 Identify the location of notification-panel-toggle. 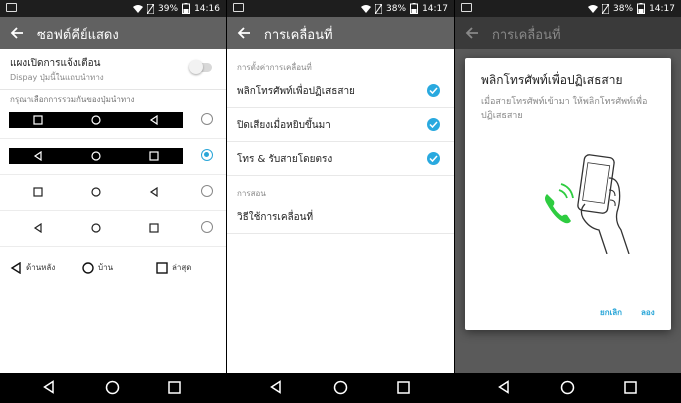
(200, 67).